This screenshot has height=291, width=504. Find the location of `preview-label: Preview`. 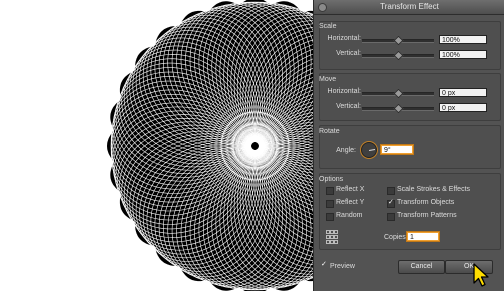

preview-label: Preview is located at coordinates (342, 266).